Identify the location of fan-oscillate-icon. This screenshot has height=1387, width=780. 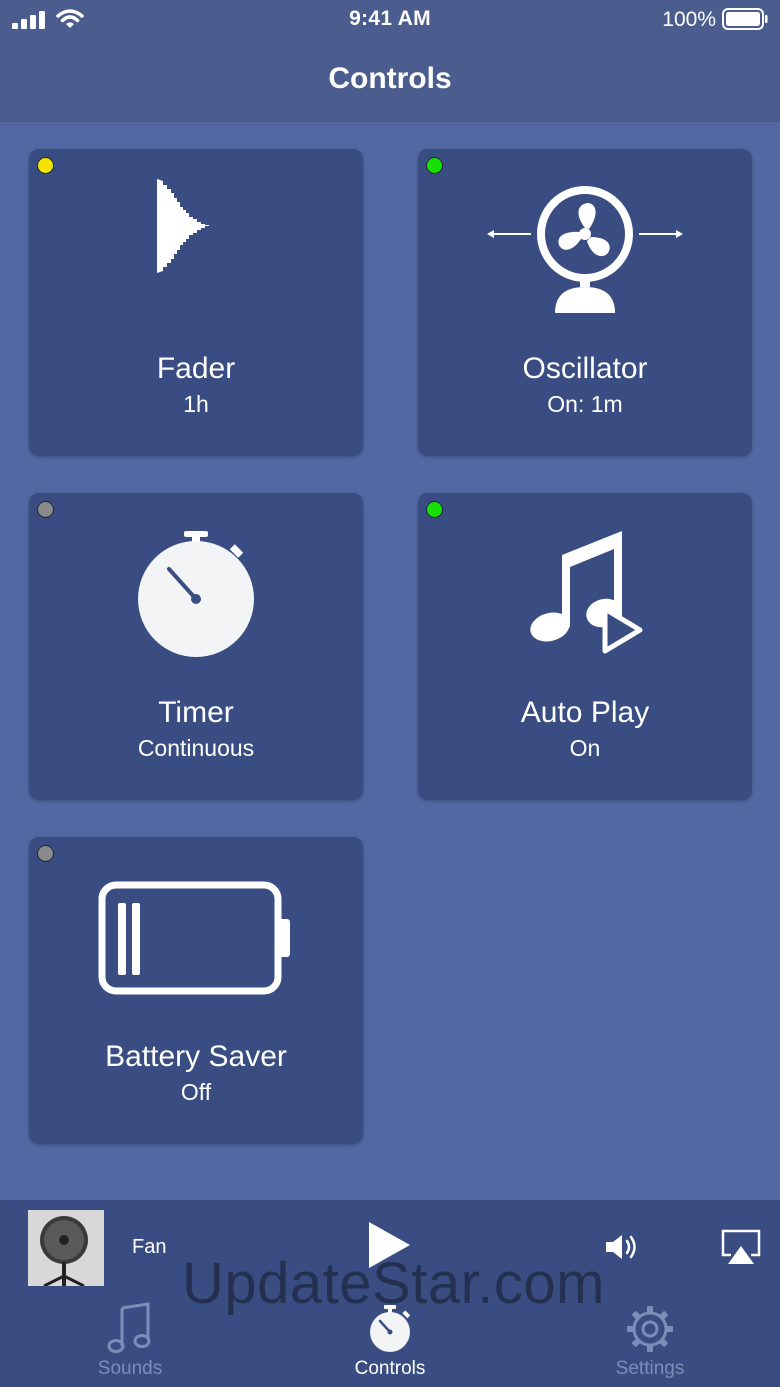
(585, 250).